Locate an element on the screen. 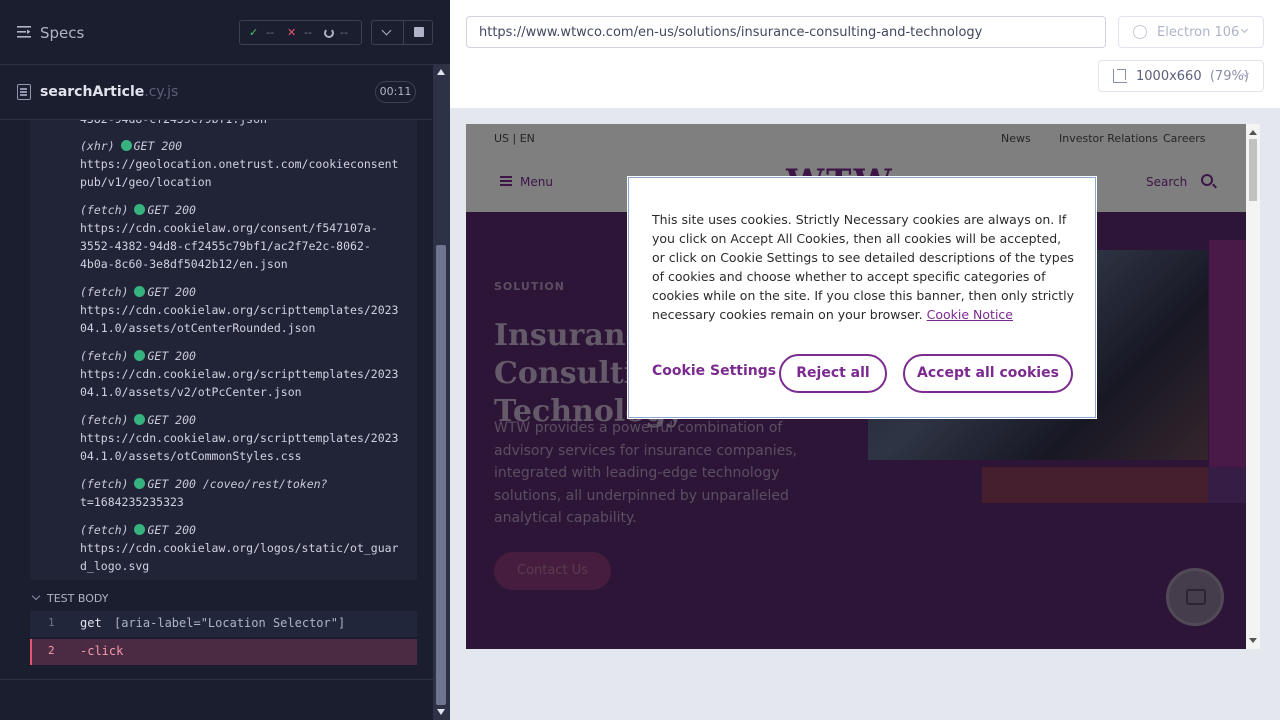  browser-selector: Electron 106 is located at coordinates (1191, 32).